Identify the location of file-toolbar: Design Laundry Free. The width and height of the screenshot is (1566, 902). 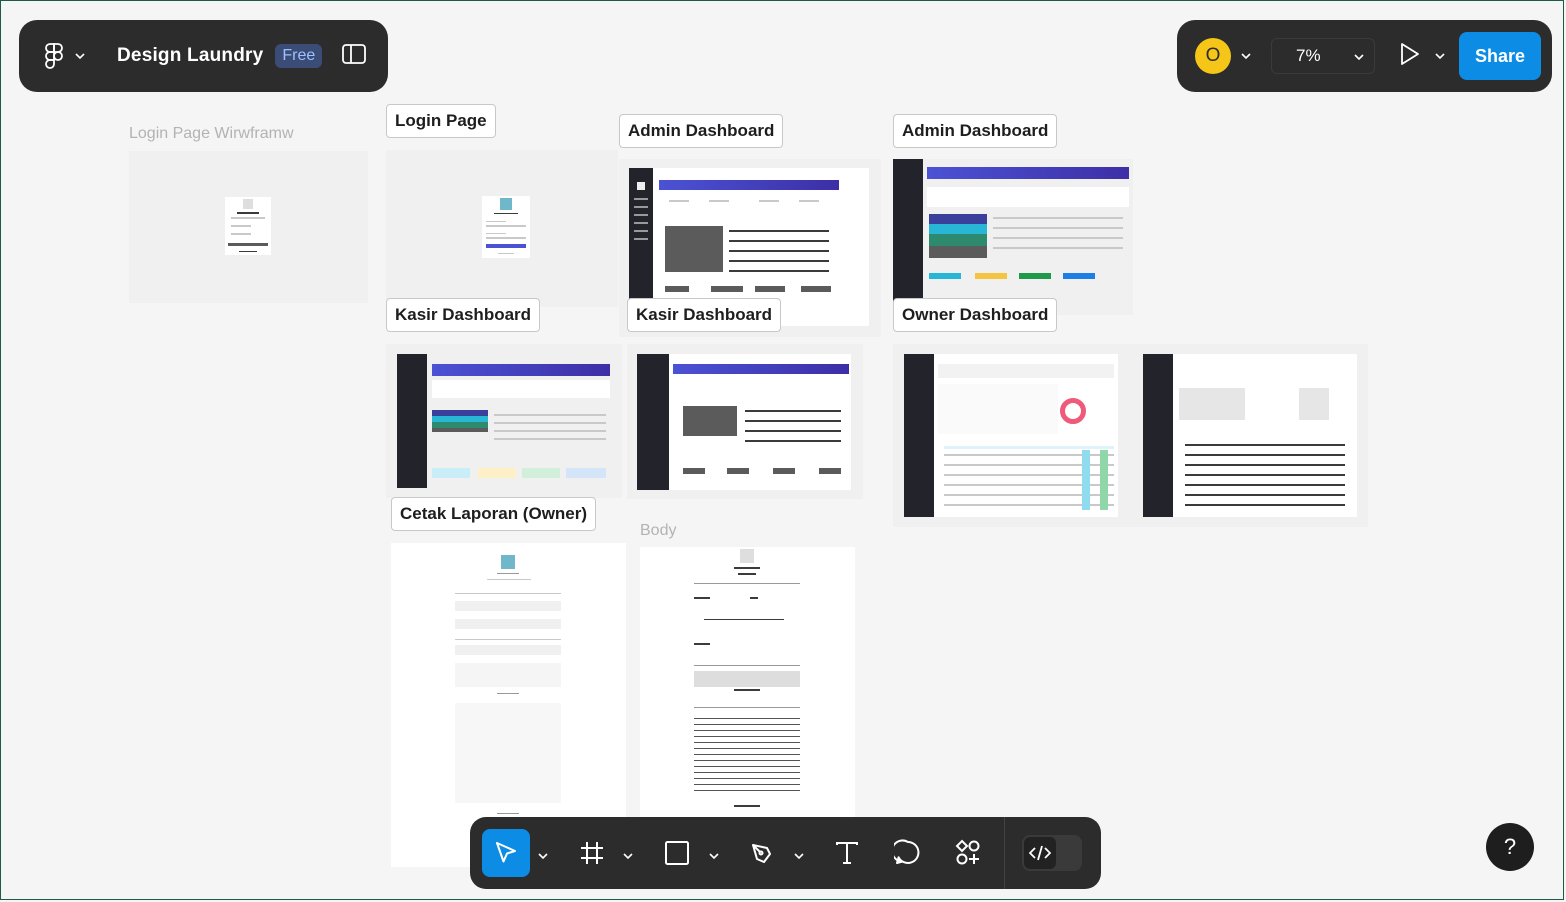
(203, 56).